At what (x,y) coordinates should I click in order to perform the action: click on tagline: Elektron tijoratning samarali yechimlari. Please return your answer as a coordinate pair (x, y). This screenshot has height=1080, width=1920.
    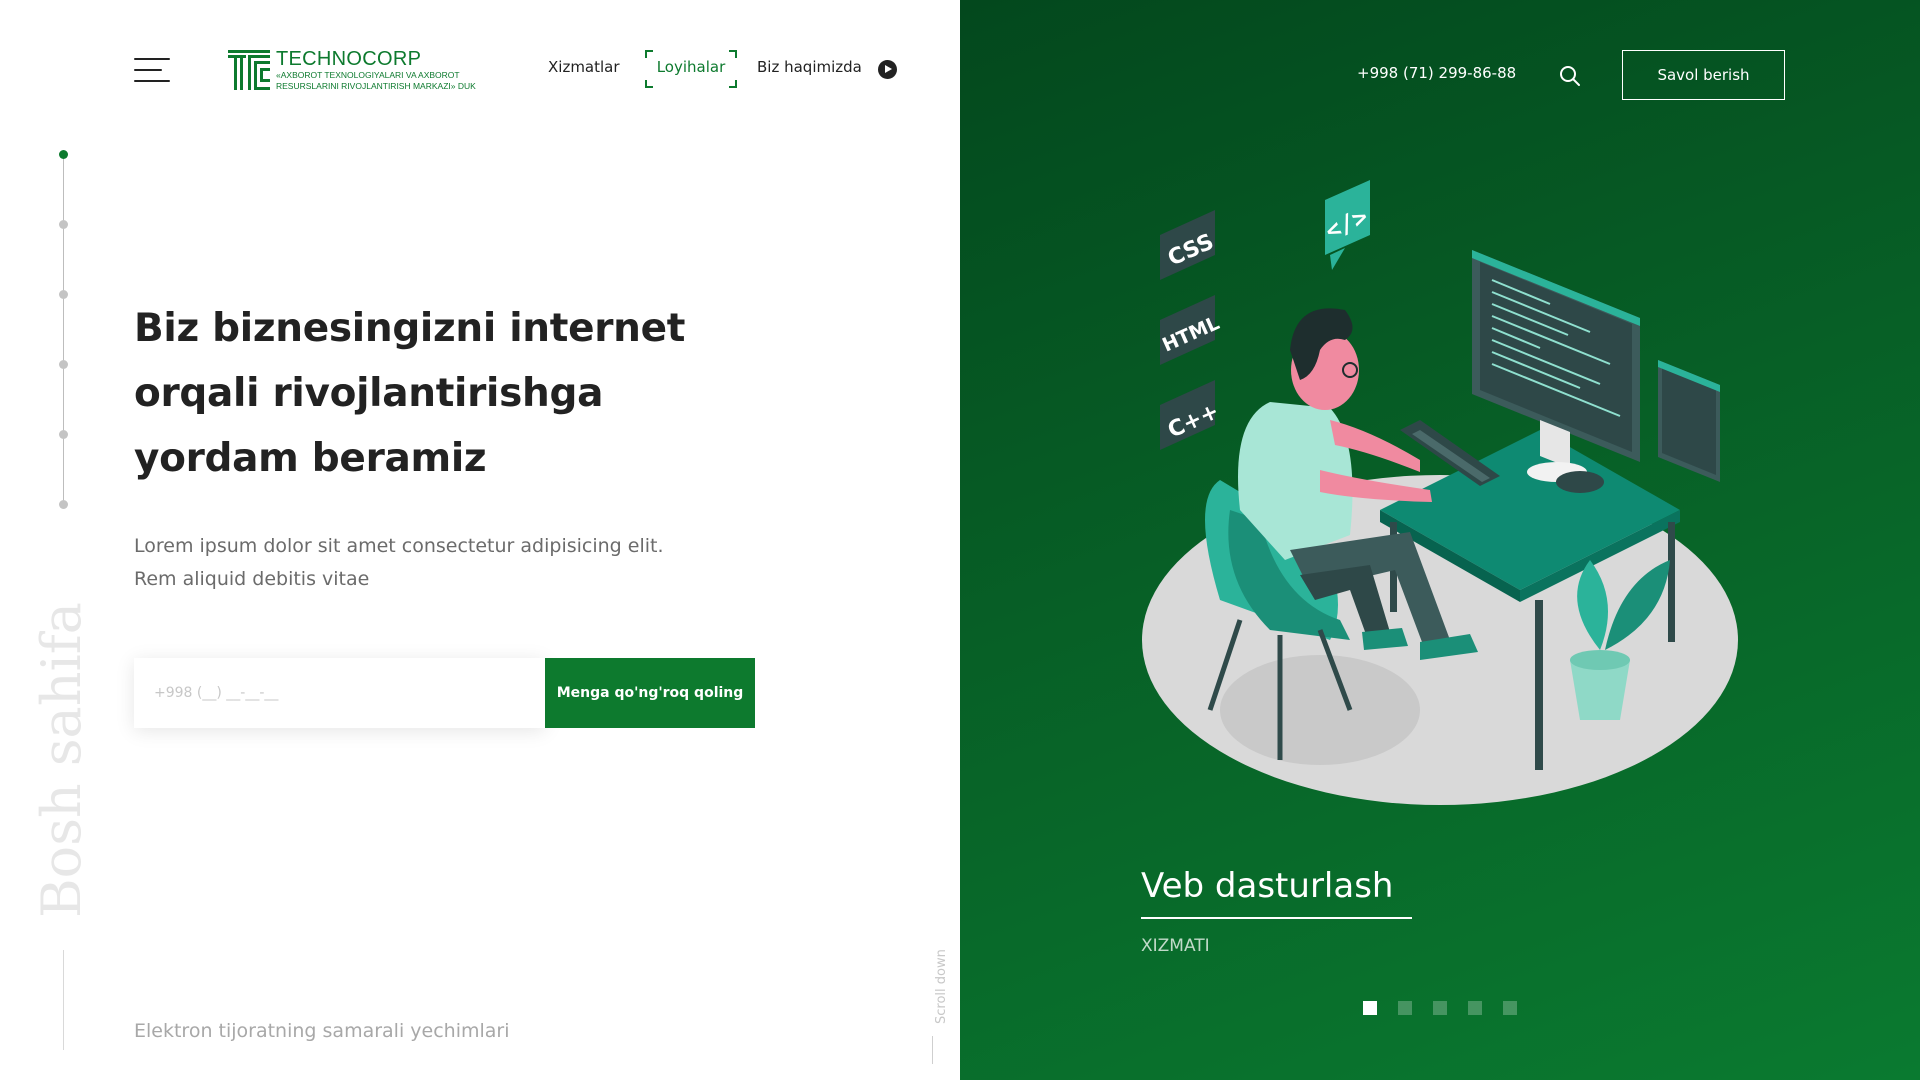
    Looking at the image, I should click on (322, 1031).